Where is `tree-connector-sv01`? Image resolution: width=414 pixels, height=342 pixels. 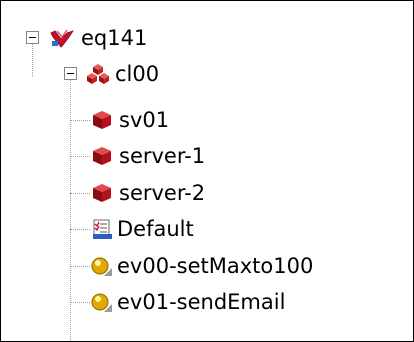
tree-connector-sv01 is located at coordinates (80, 120).